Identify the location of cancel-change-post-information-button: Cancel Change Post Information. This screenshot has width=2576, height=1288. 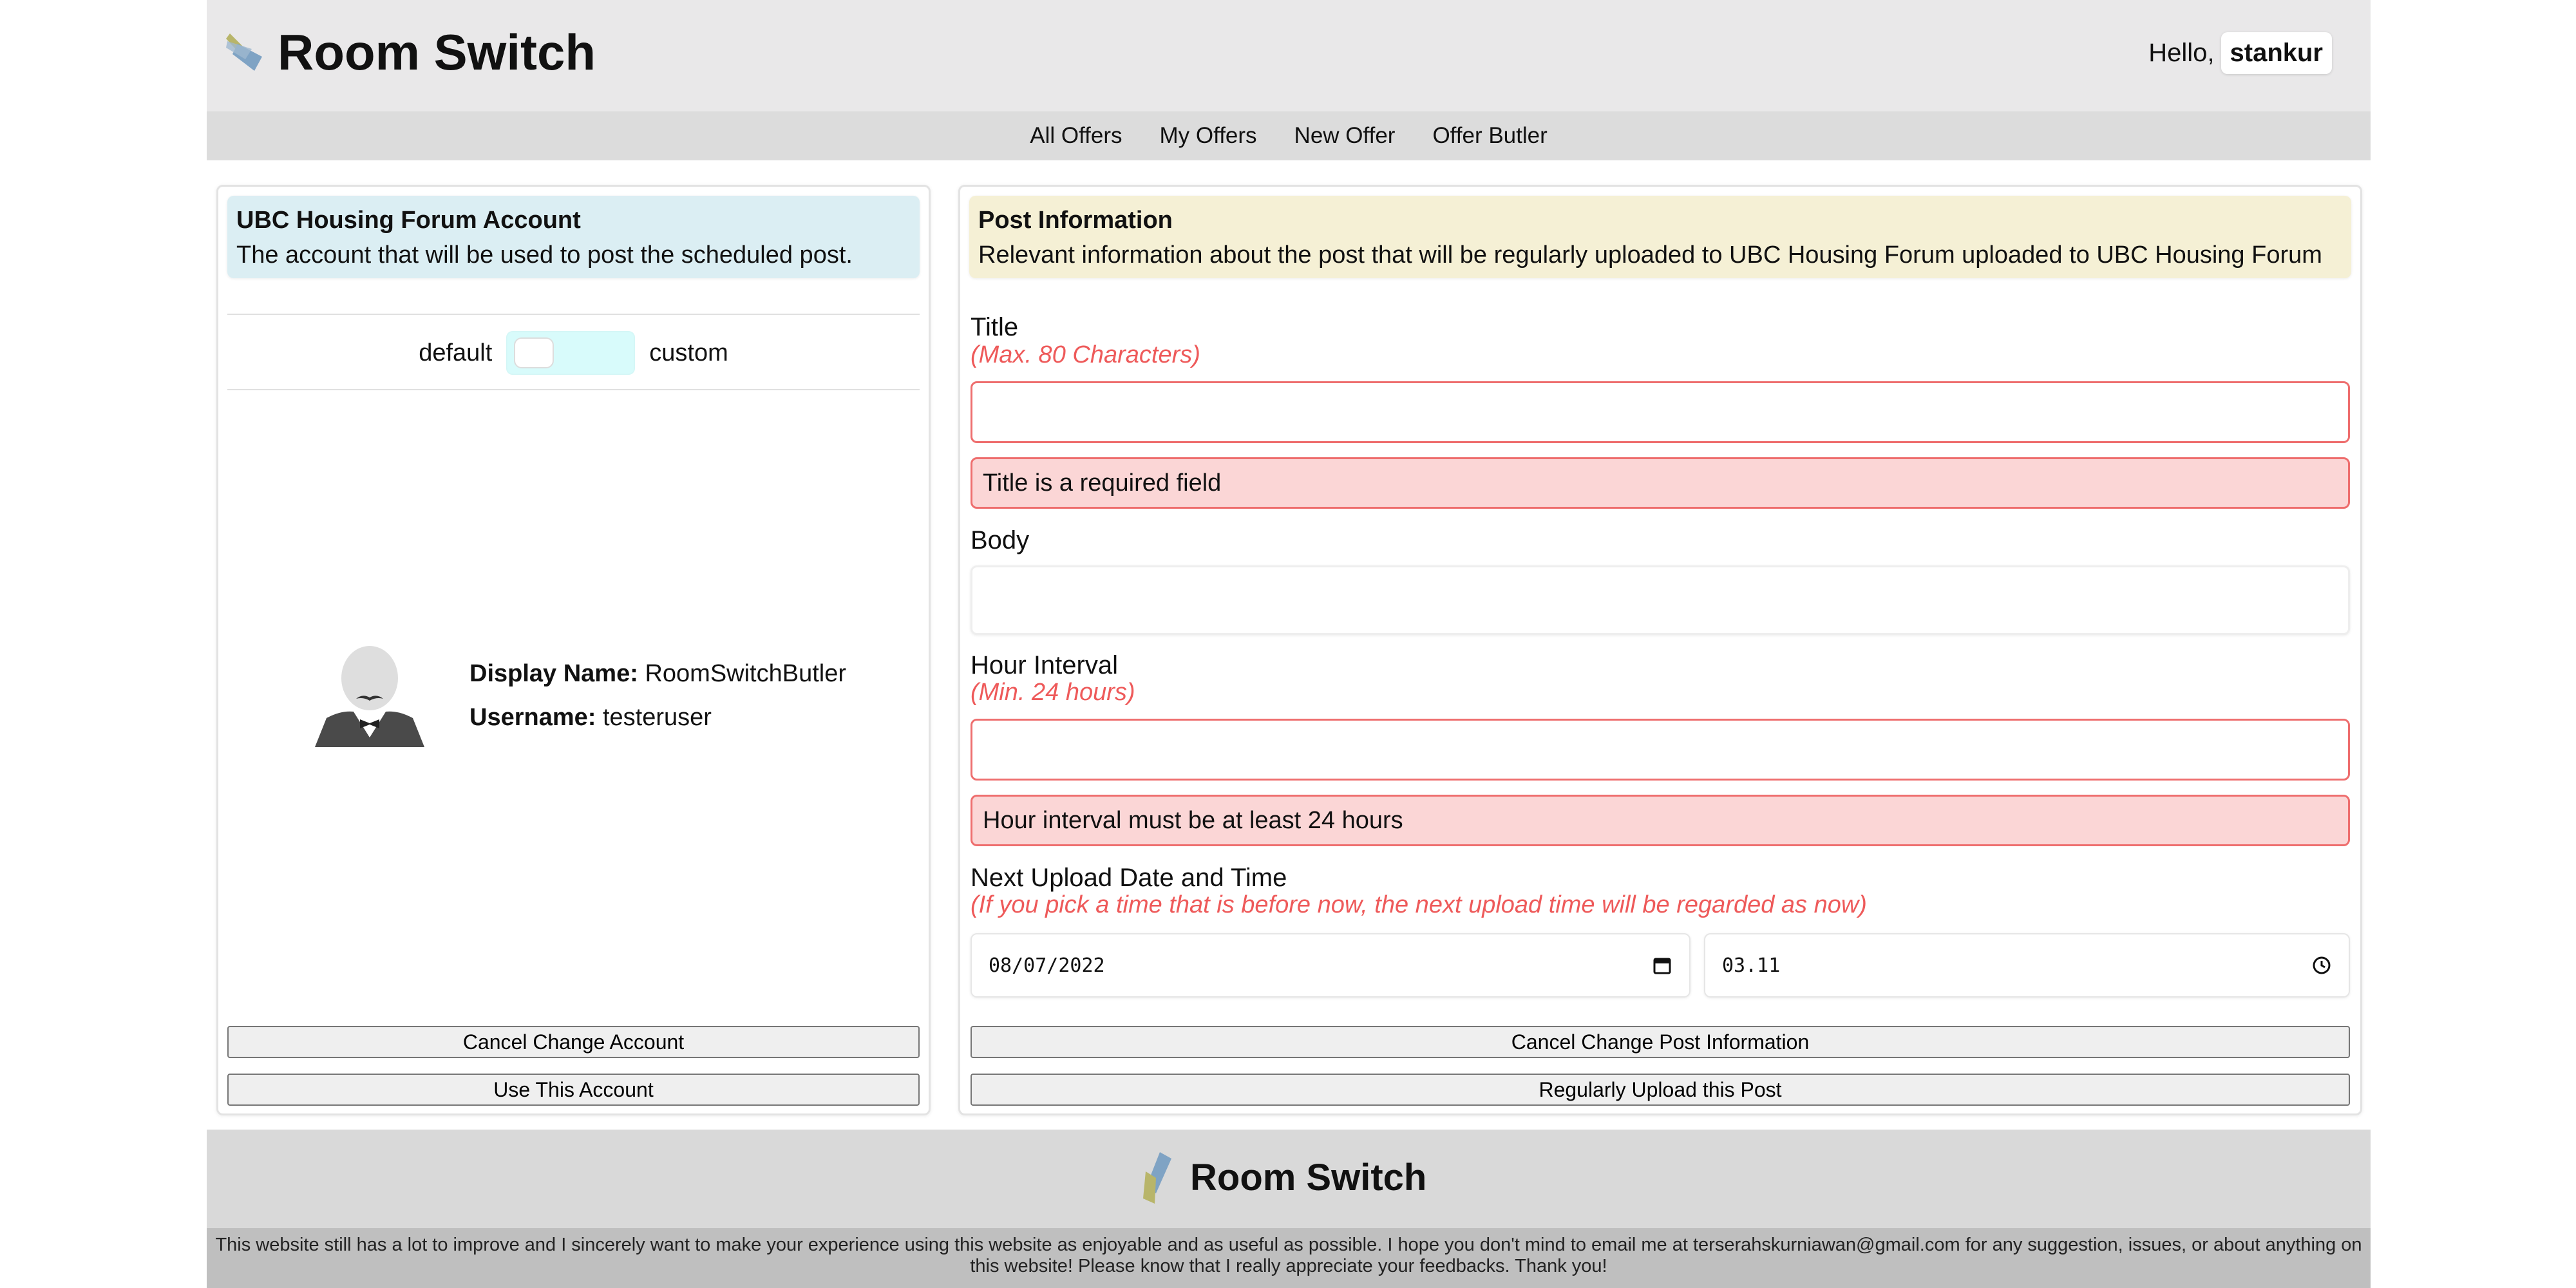
(1661, 1042).